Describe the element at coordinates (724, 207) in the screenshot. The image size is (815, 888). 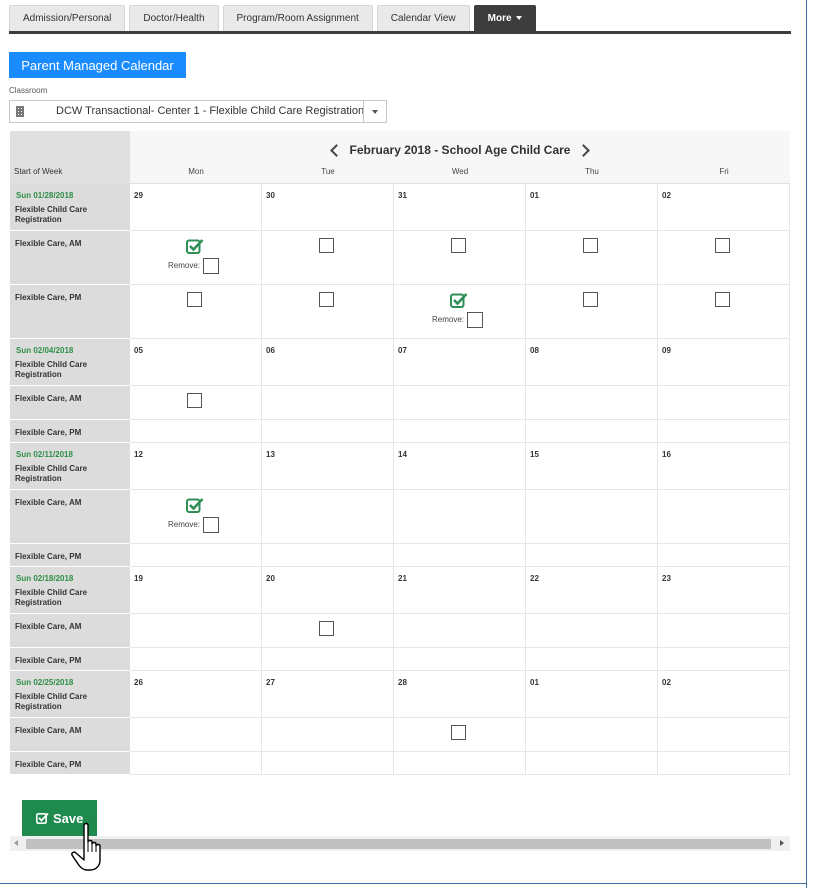
I see `day-cell: 02` at that location.